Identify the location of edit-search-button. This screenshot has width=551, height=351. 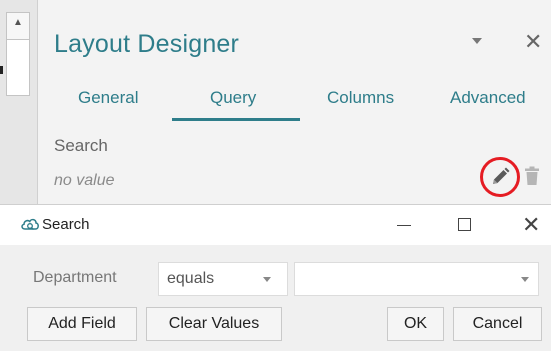
(500, 177).